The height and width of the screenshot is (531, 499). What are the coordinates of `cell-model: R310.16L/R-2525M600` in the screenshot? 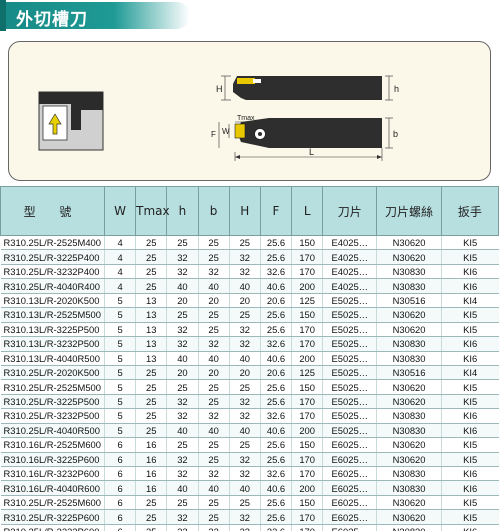 It's located at (52, 445).